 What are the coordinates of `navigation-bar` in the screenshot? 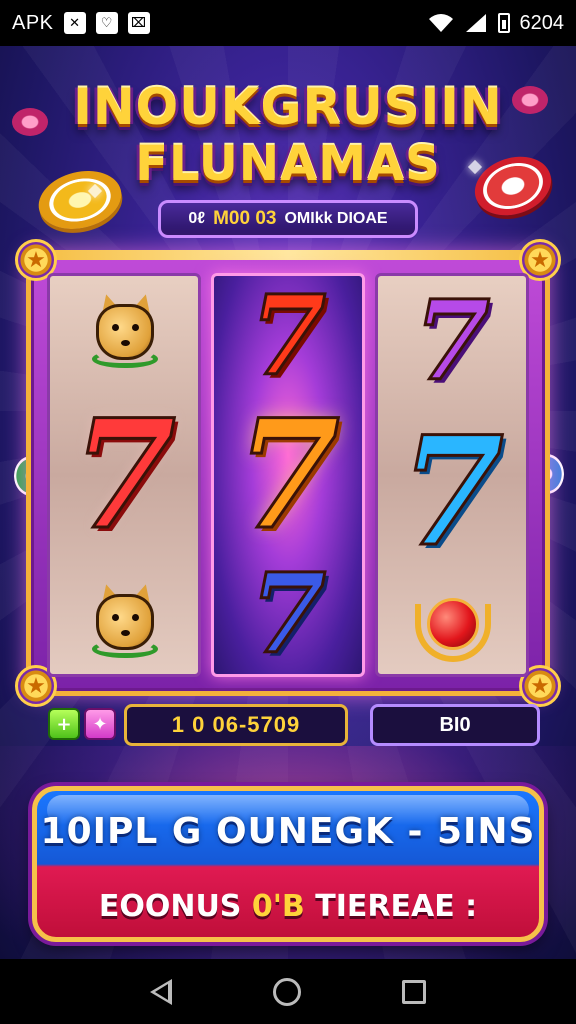 It's located at (288, 991).